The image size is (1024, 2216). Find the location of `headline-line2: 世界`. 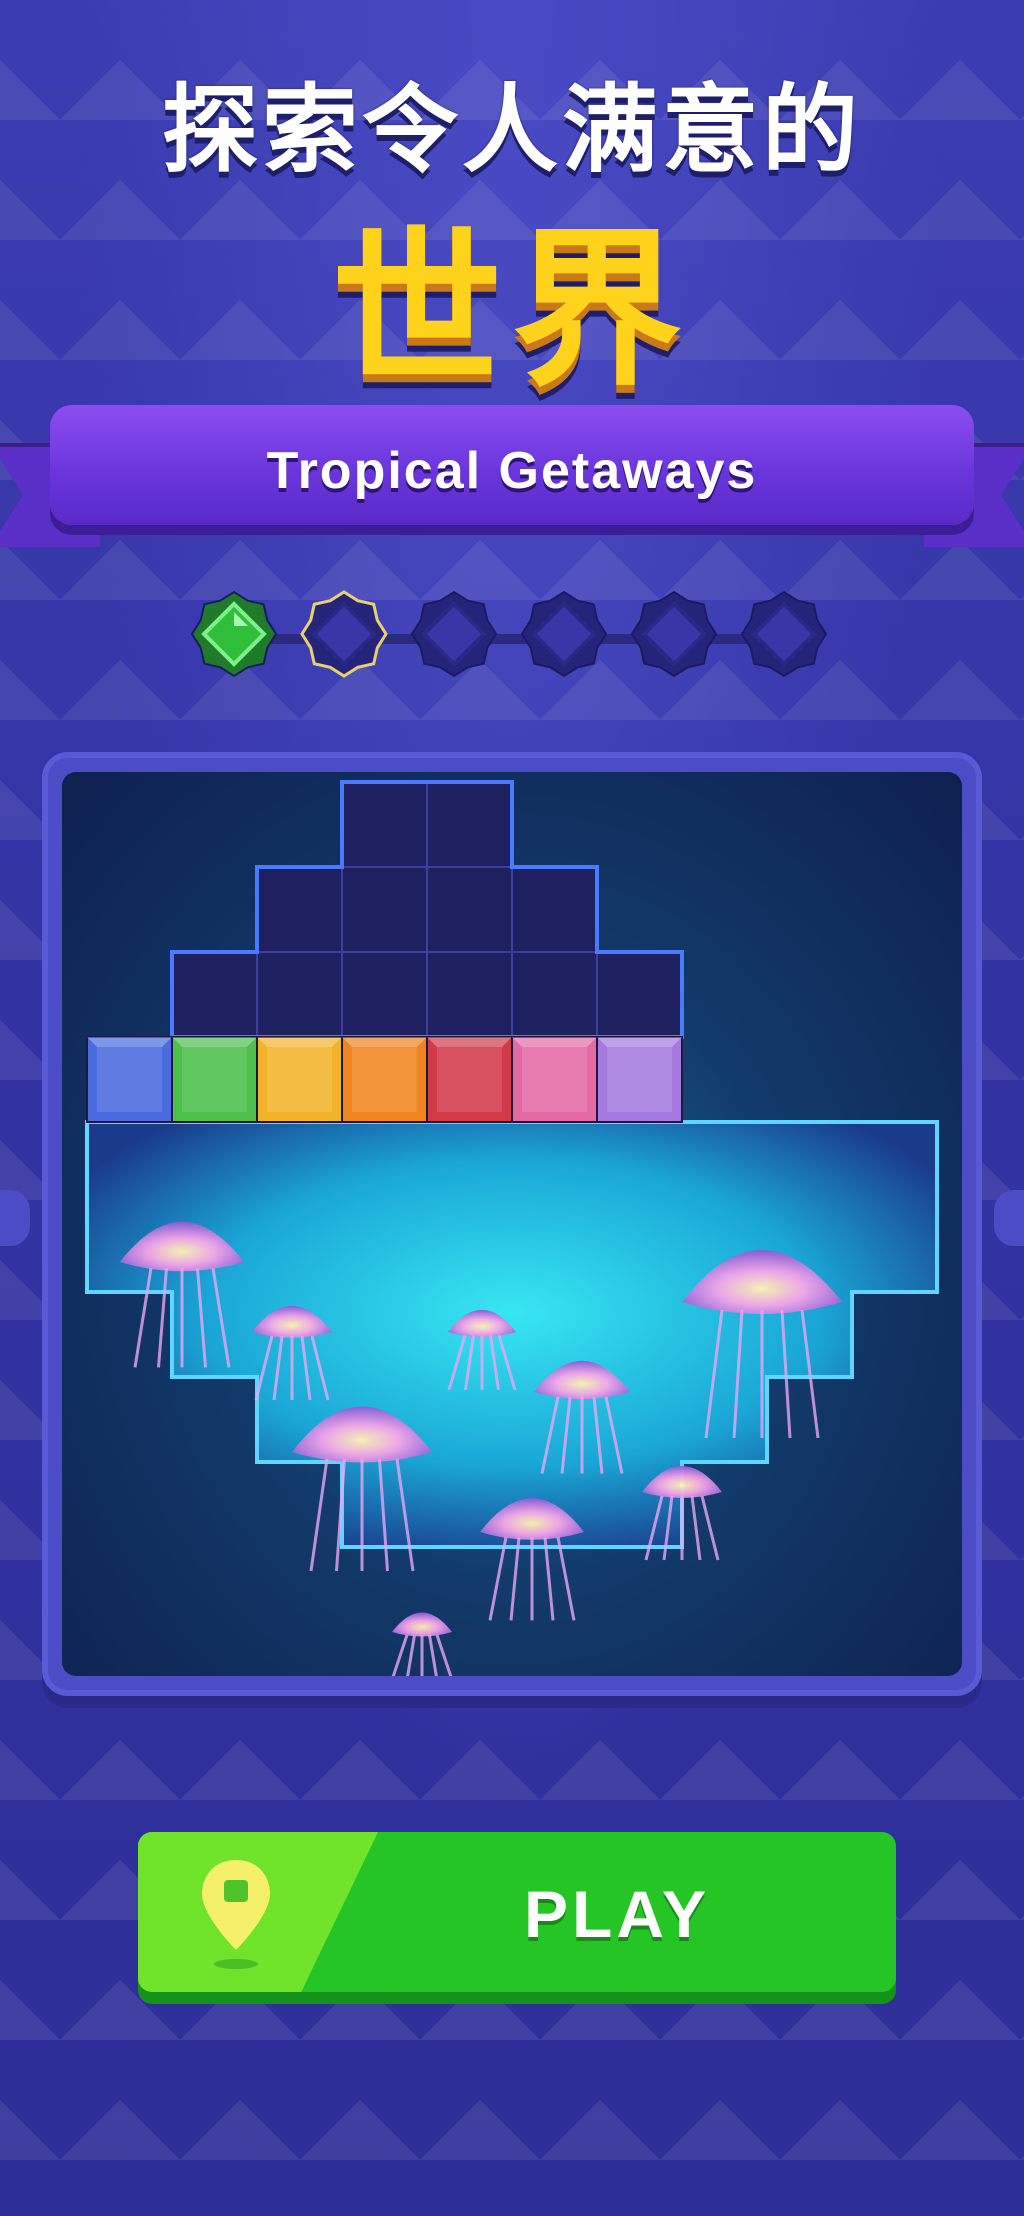

headline-line2: 世界 is located at coordinates (511, 311).